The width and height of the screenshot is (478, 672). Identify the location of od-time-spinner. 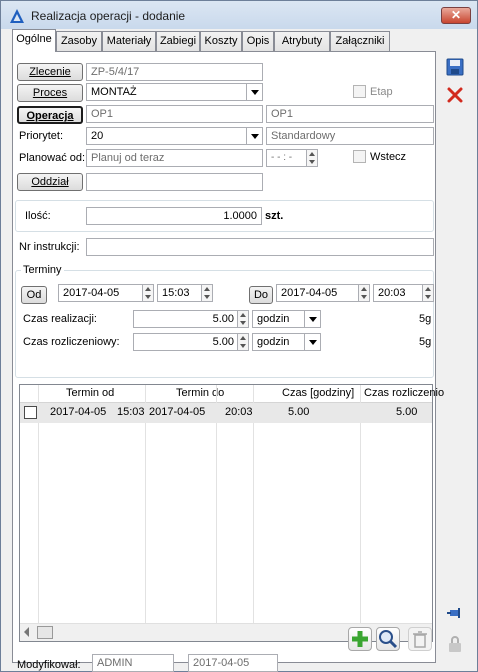
(206, 293).